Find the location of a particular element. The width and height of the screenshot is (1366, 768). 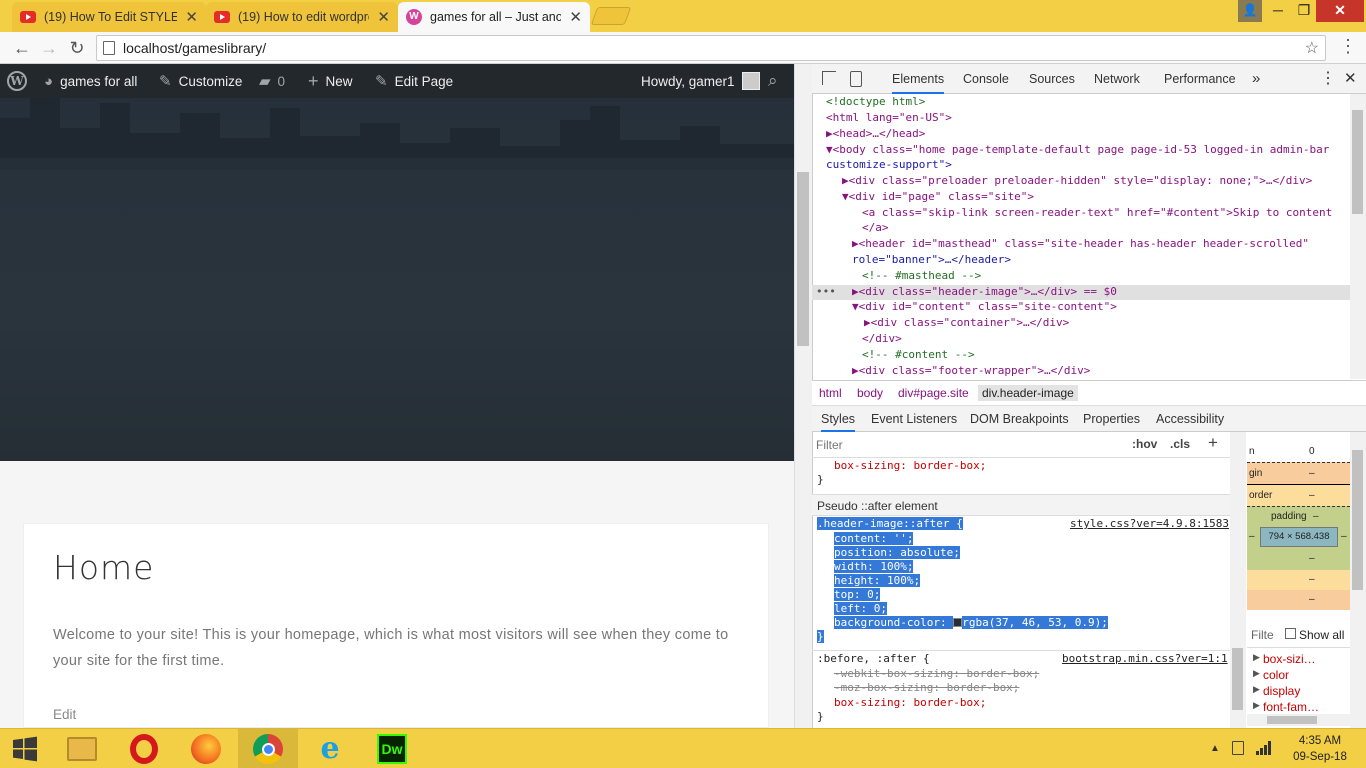

subtab-styles: Styles is located at coordinates (838, 419).